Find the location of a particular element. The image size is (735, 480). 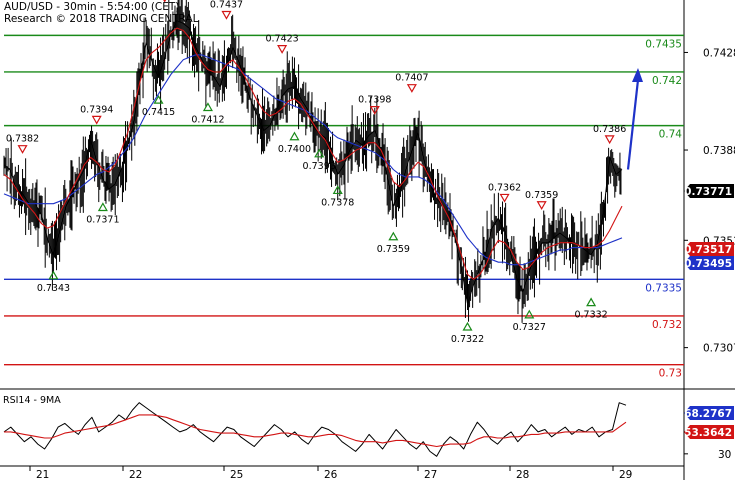

time-tick-label: 28 is located at coordinates (522, 474).